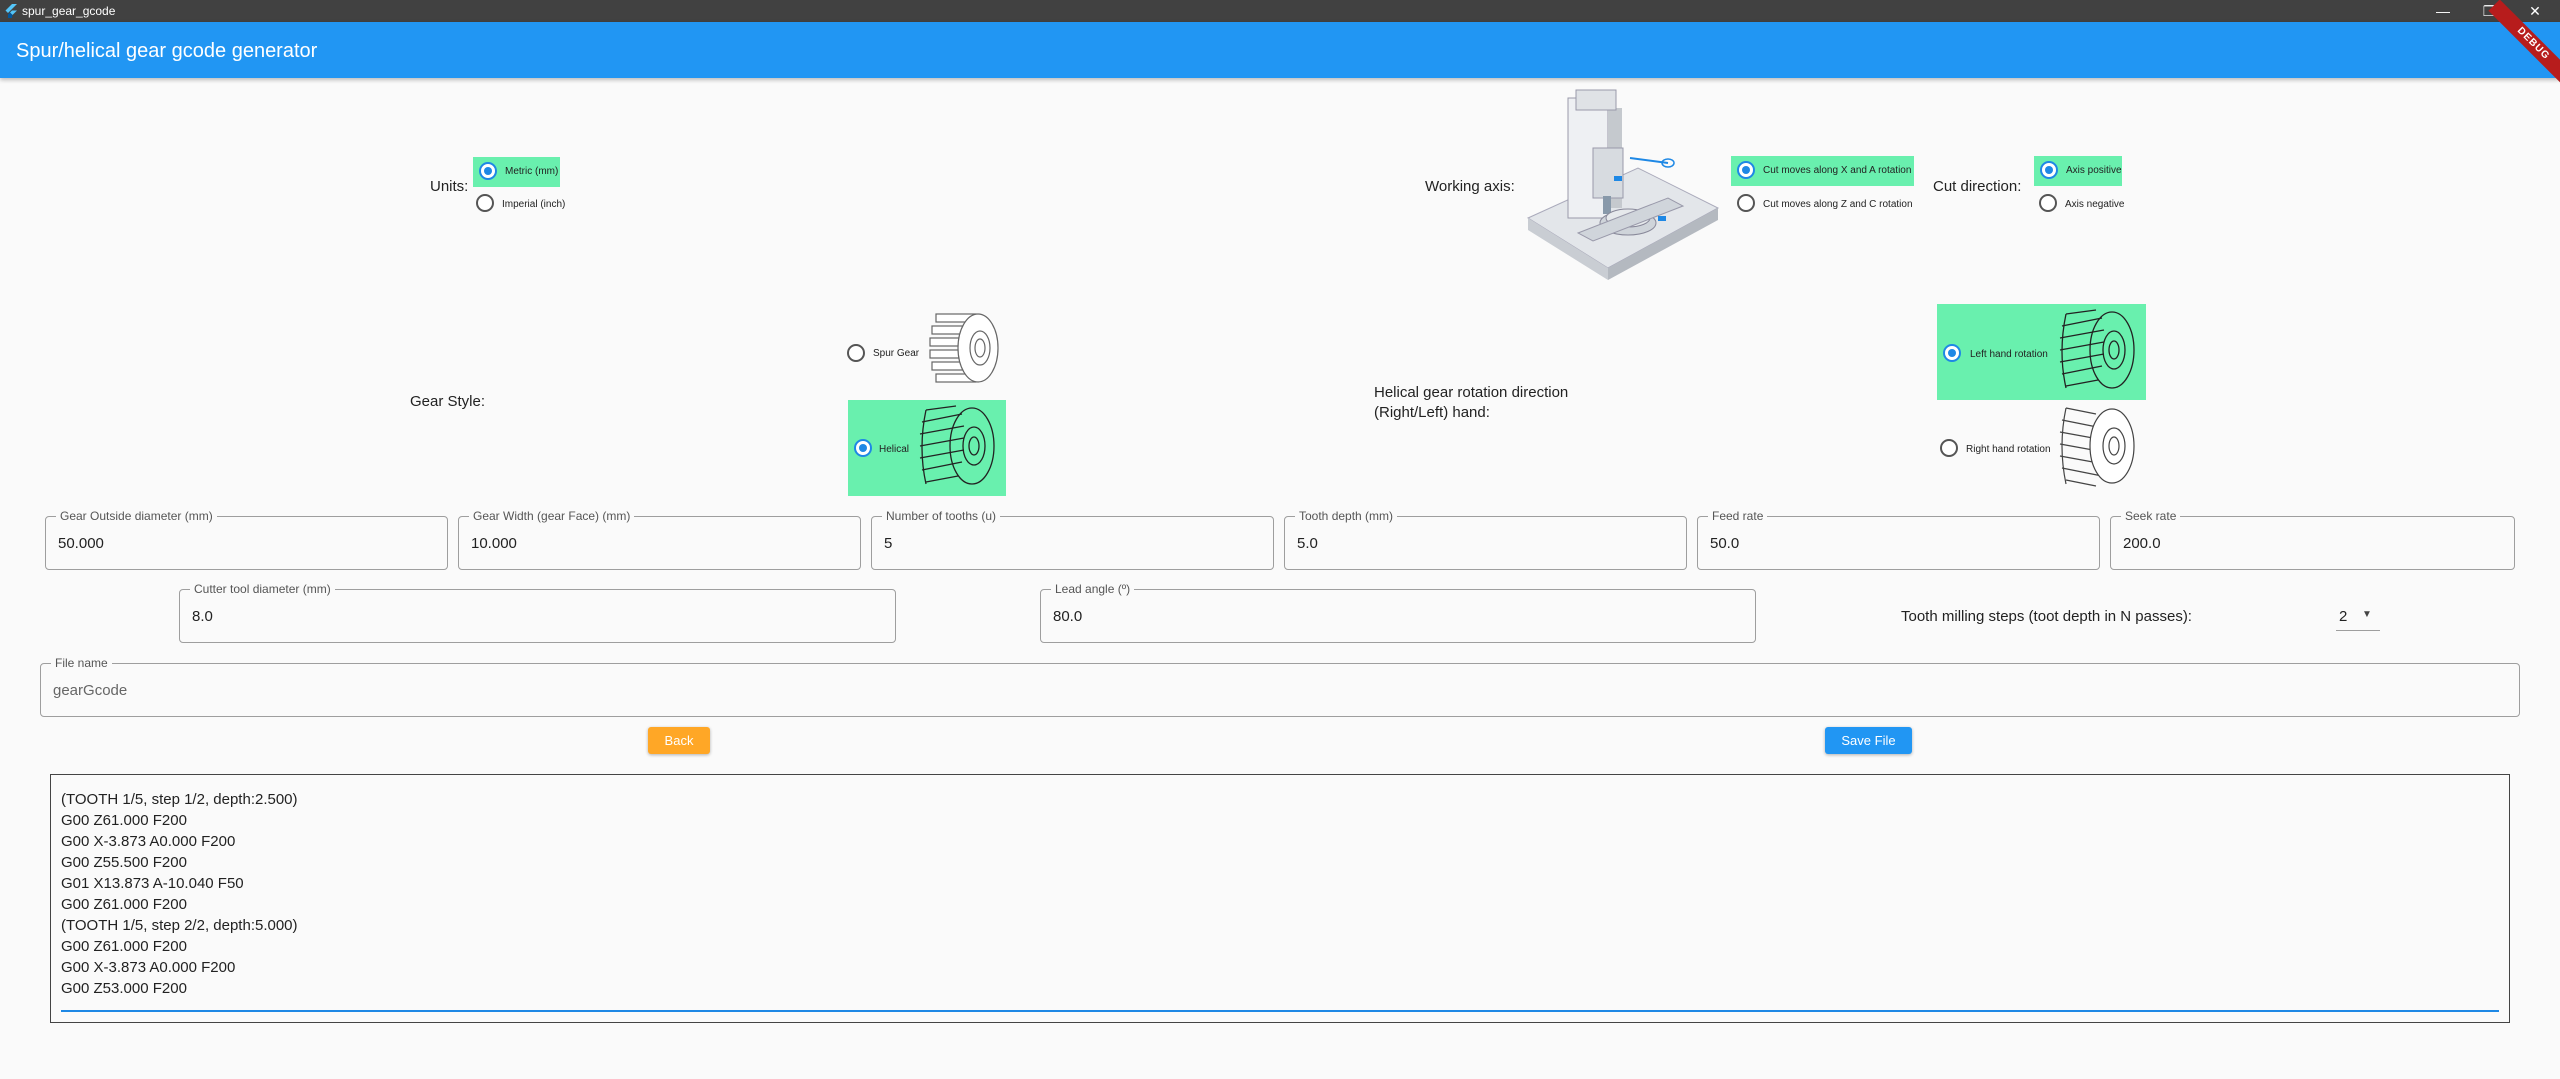  What do you see at coordinates (1868, 740) in the screenshot?
I see `save-file-button: Save File` at bounding box center [1868, 740].